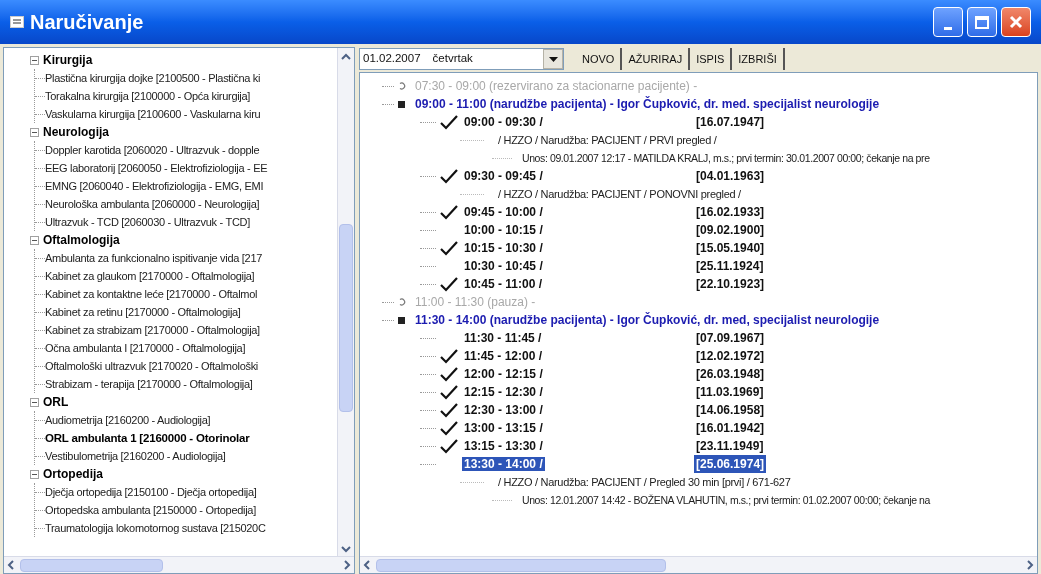 The width and height of the screenshot is (1041, 574). I want to click on appointment-time: 11:45 - 12:00 /, so click(503, 356).